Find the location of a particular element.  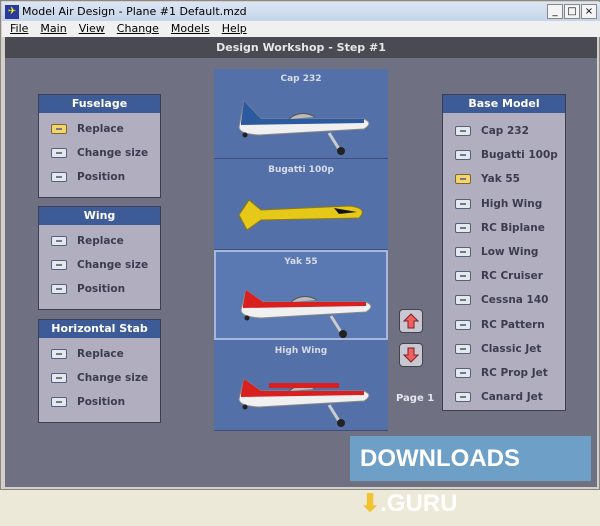

model-label: High Wing is located at coordinates (512, 203).